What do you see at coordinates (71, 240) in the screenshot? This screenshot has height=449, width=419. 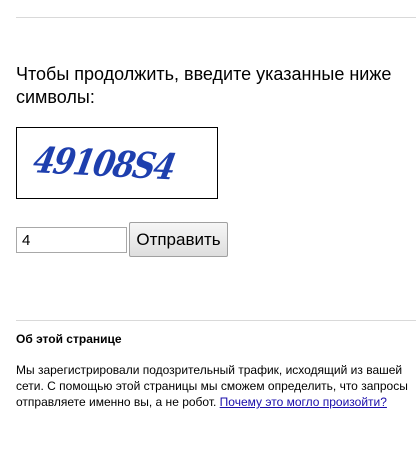 I see `captcha-answer-input` at bounding box center [71, 240].